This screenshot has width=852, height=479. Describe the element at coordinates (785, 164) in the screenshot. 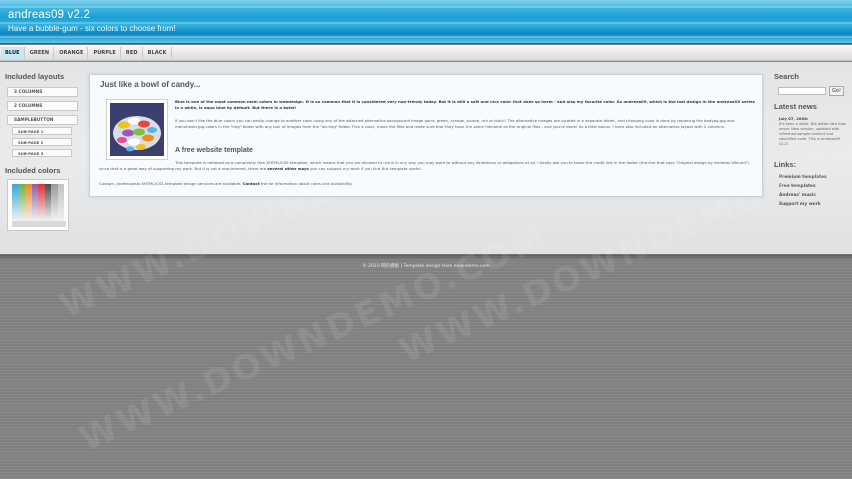

I see `links-heading: Links:` at that location.